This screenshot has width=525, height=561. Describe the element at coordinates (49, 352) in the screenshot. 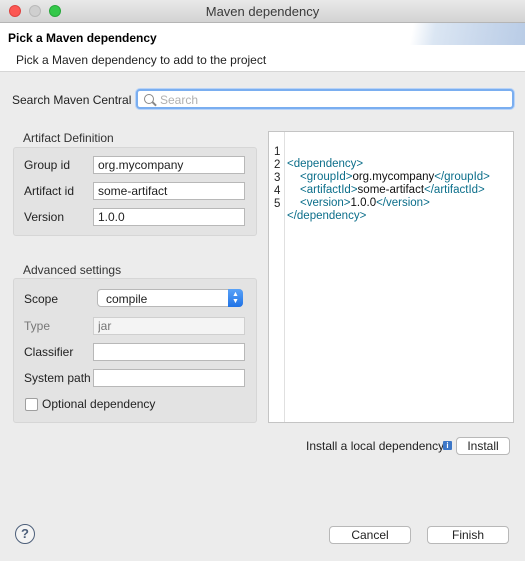

I see `classifier-label: Classifier` at that location.